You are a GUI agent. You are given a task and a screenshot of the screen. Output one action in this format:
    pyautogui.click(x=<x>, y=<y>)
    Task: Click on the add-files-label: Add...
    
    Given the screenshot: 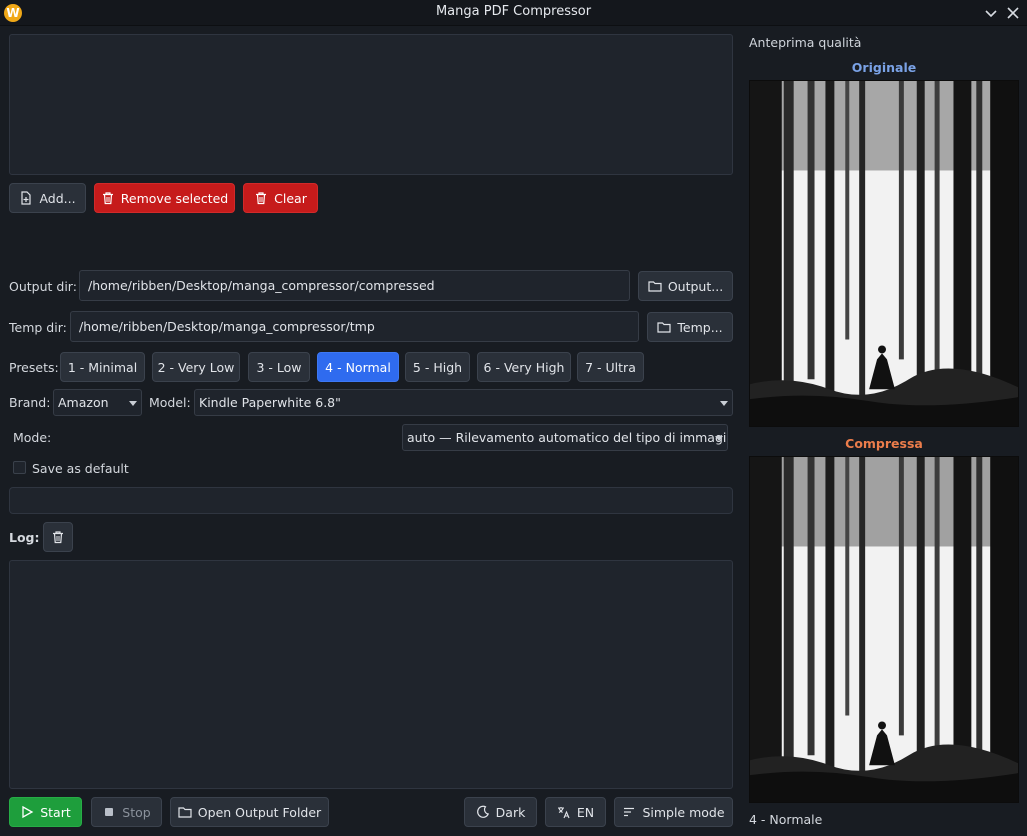 What is the action you would take?
    pyautogui.click(x=57, y=198)
    